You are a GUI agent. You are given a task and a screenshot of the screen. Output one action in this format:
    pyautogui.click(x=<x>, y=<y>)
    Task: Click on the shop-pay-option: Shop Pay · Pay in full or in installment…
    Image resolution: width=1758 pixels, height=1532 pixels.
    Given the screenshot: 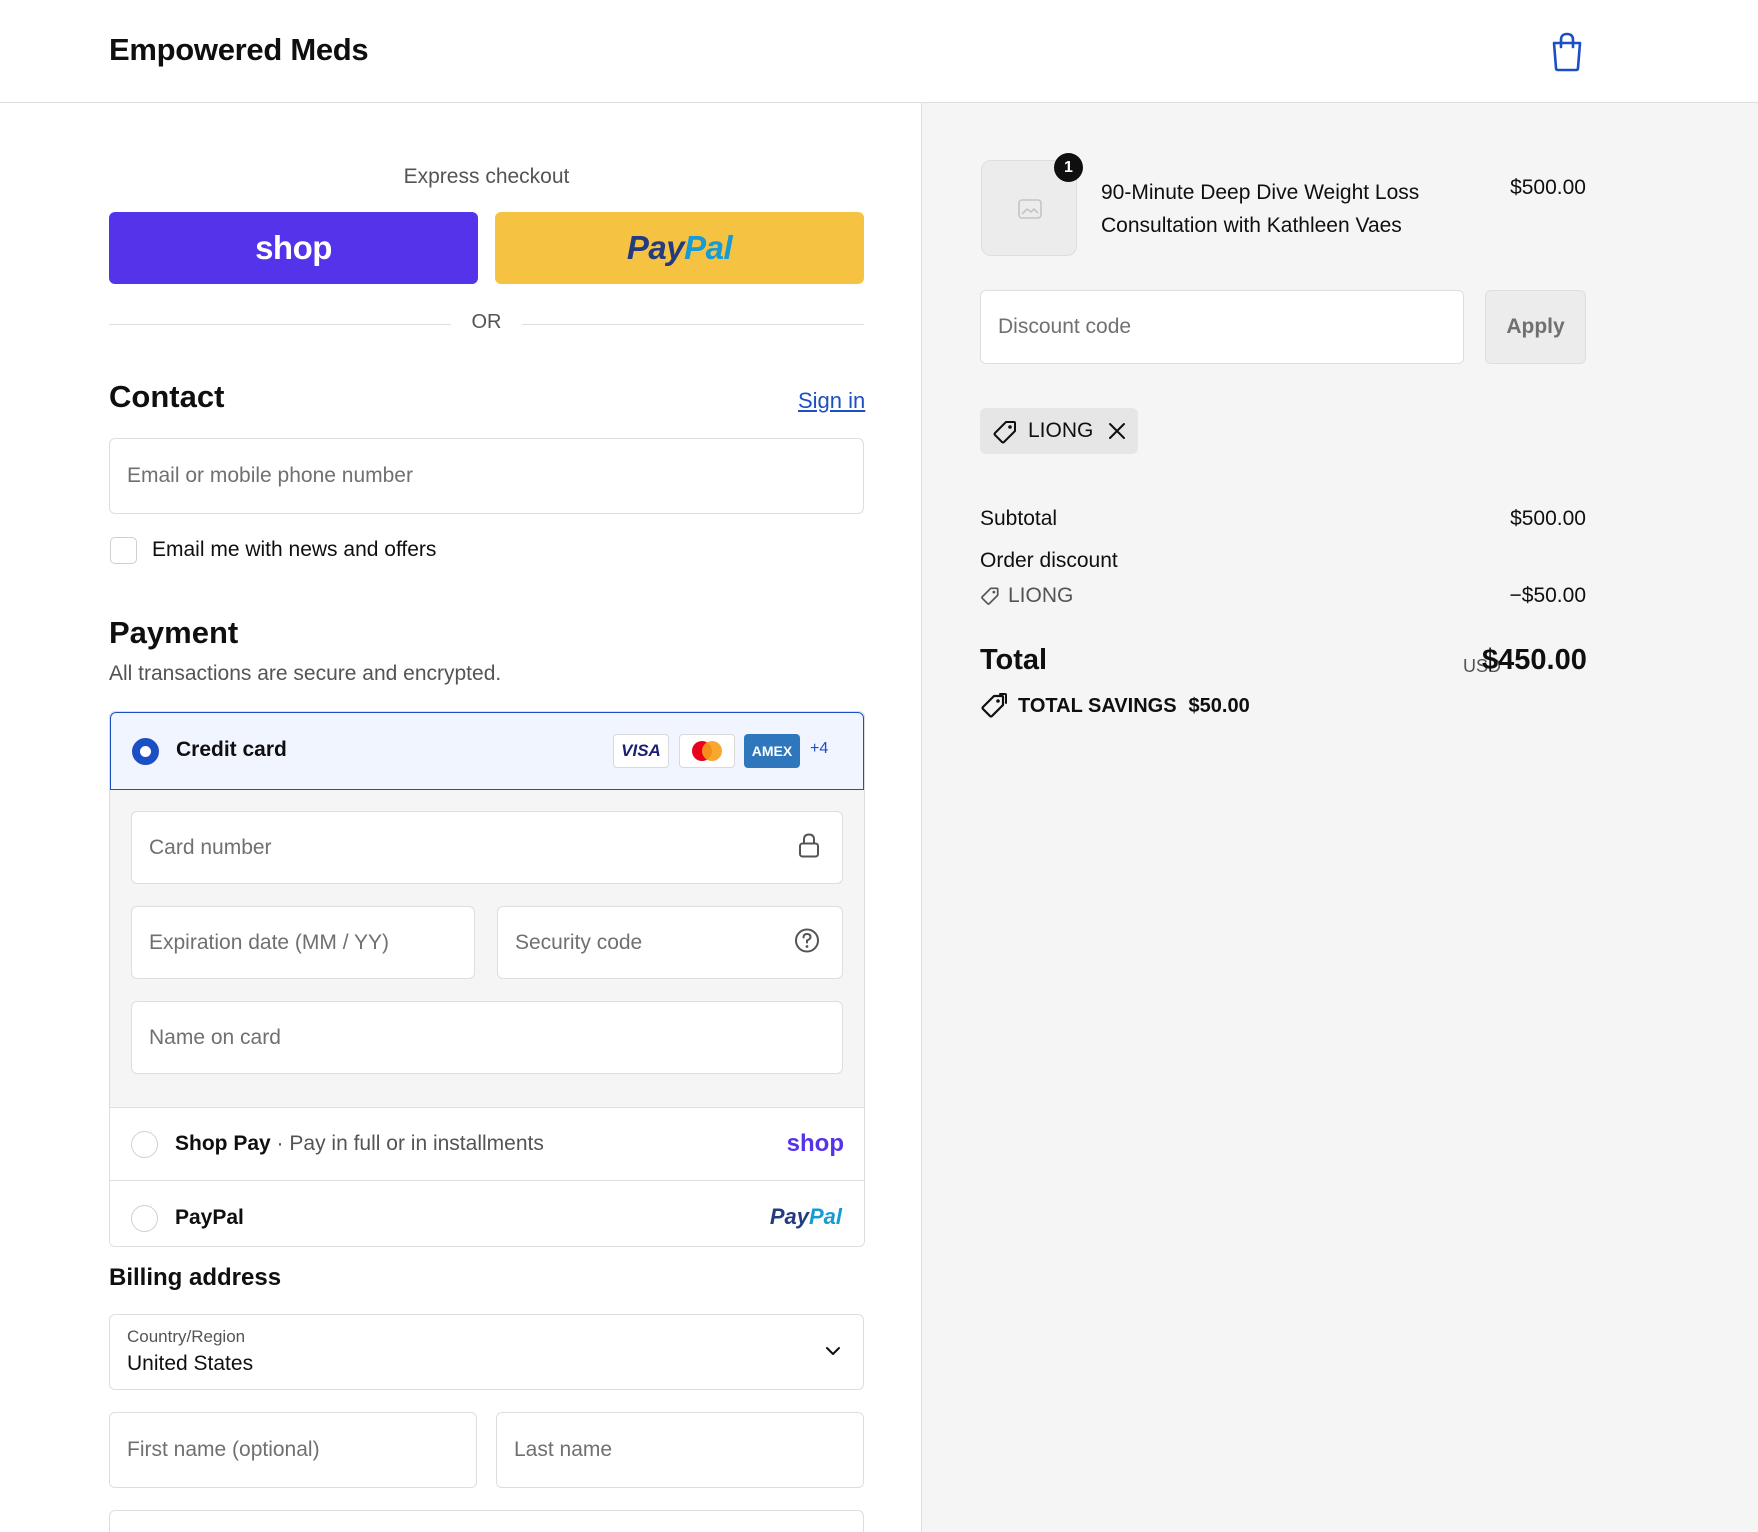 What is the action you would take?
    pyautogui.click(x=487, y=1144)
    